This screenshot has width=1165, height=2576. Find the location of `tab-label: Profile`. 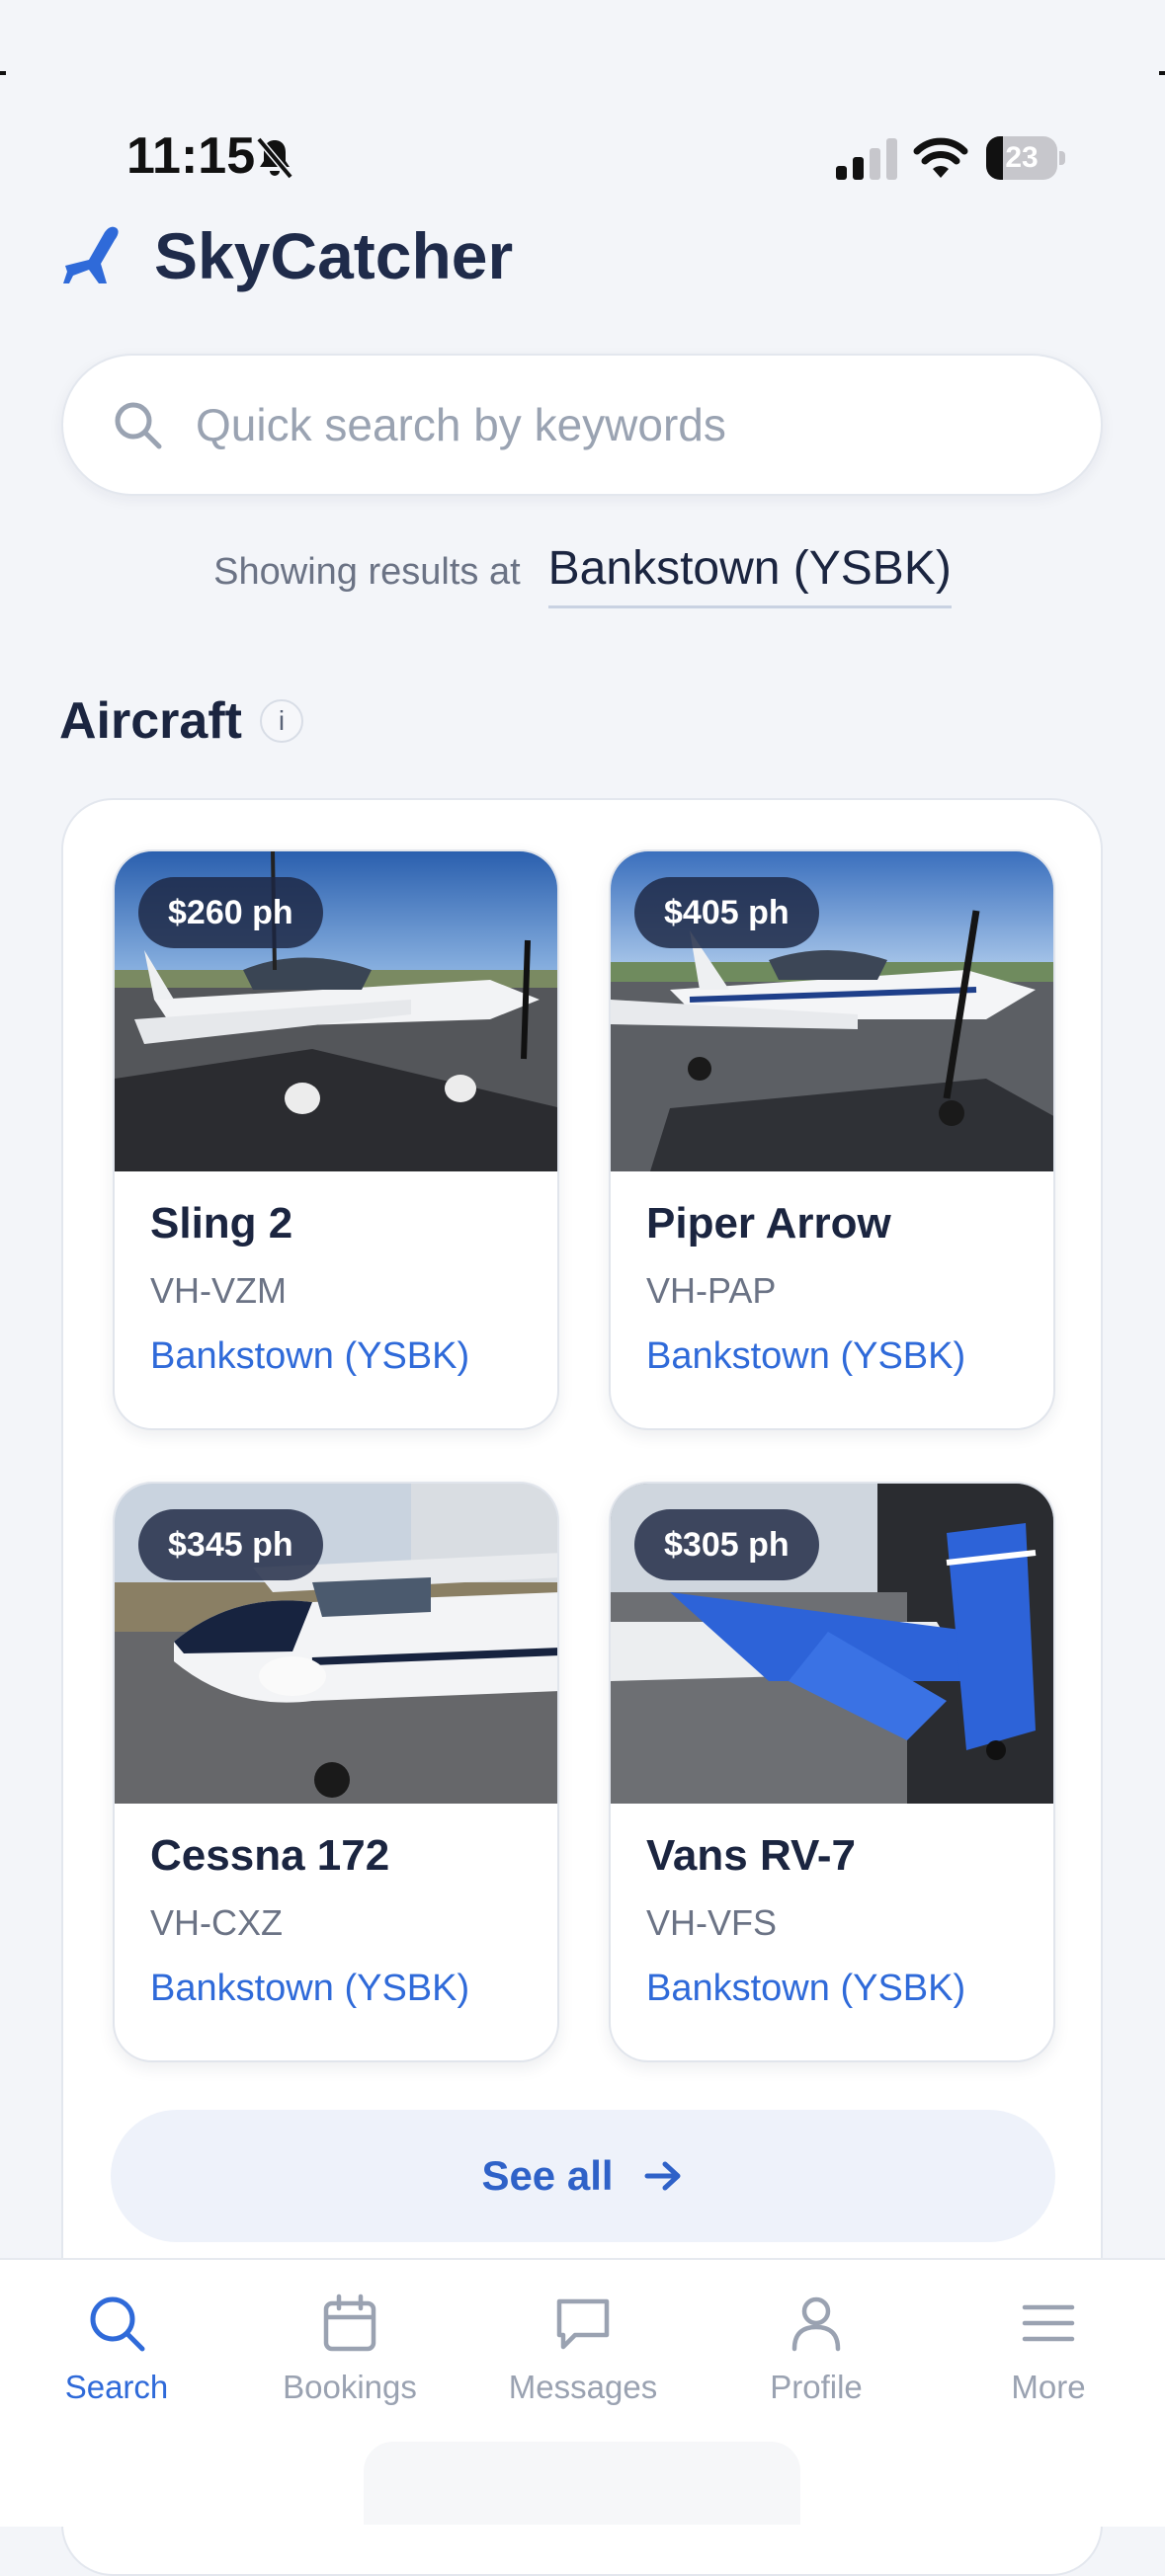

tab-label: Profile is located at coordinates (816, 2387).